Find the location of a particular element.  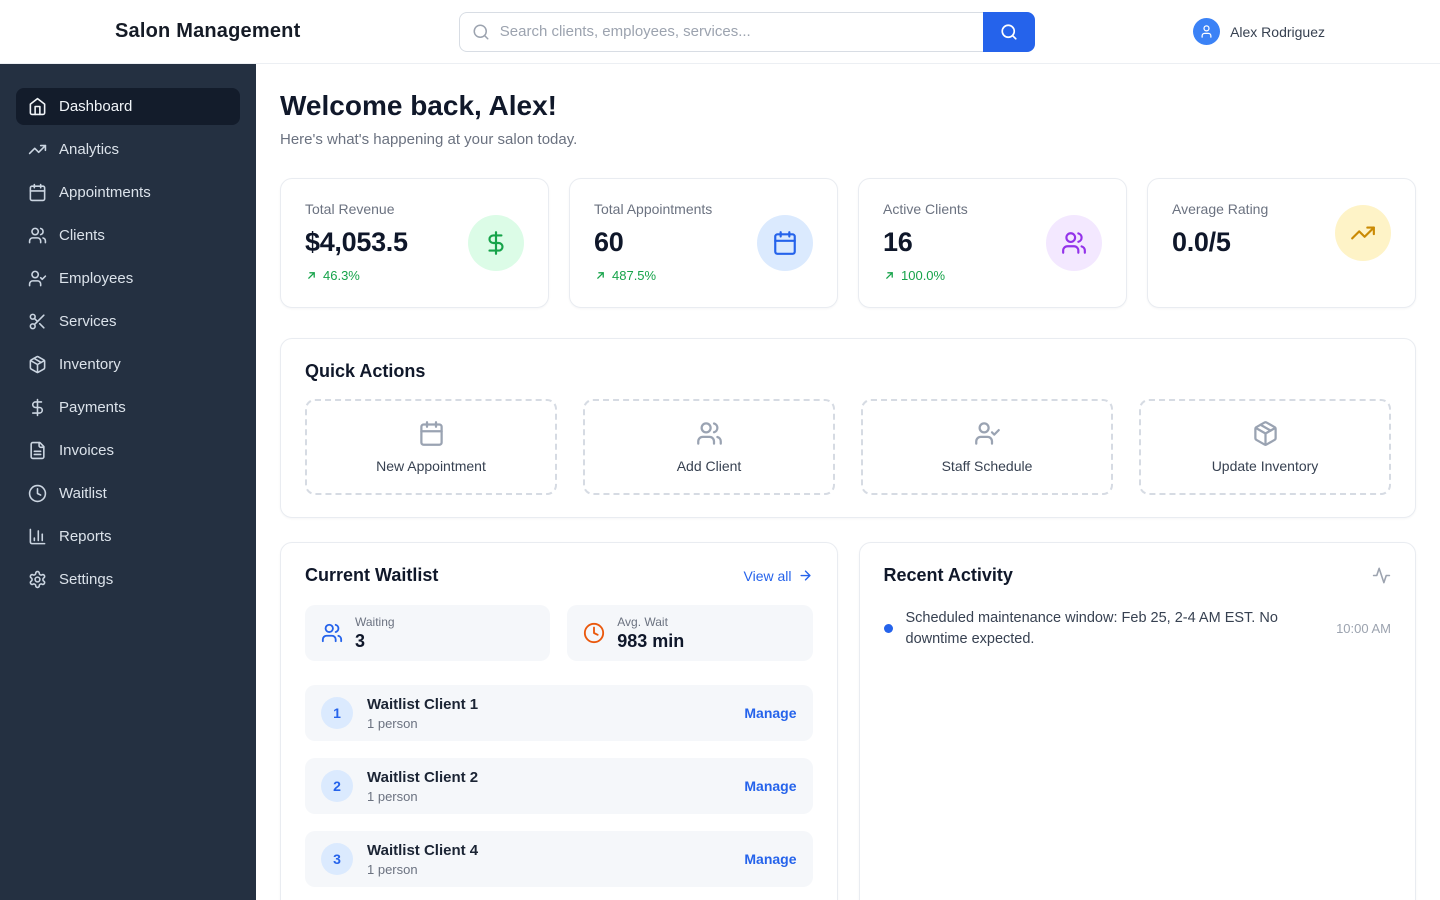

sidebar-item-label: Clients is located at coordinates (82, 235).